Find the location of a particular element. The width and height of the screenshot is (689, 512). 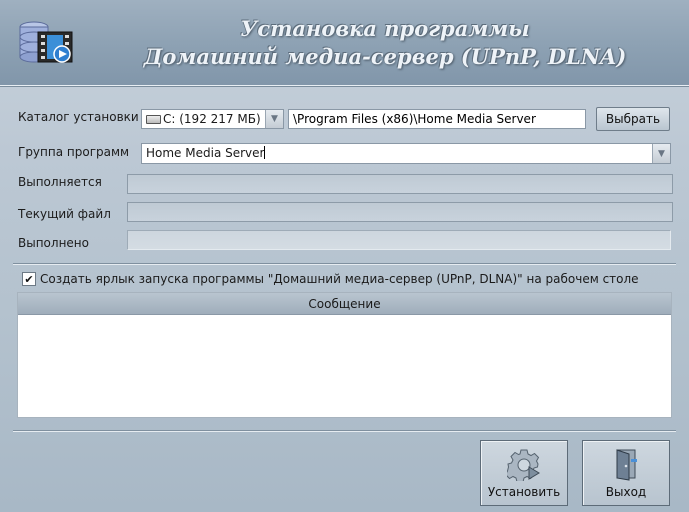

browse-button: Выбрать is located at coordinates (633, 119).